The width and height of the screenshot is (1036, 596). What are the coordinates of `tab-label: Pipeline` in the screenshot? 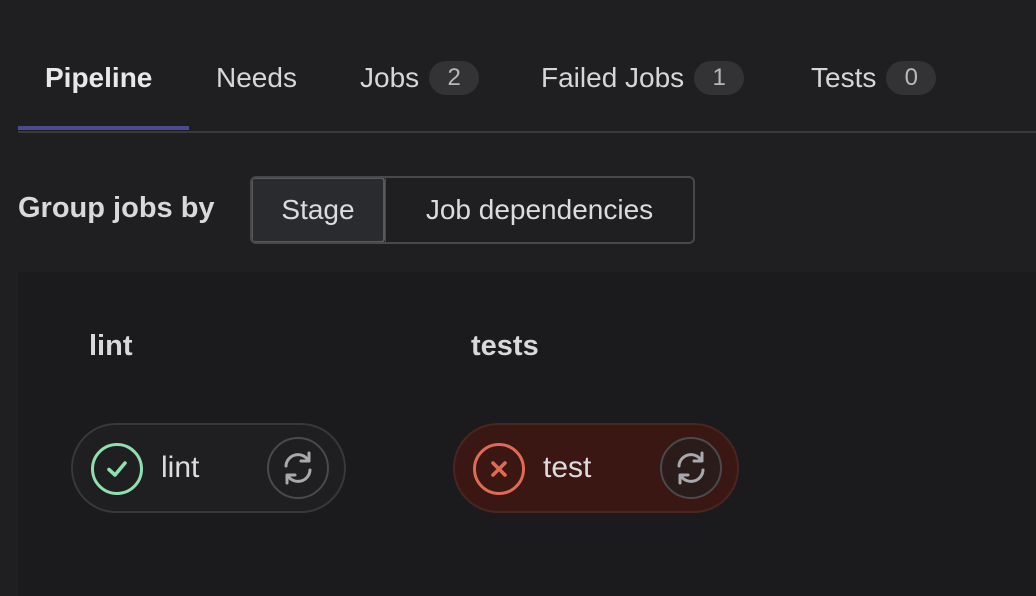 It's located at (99, 77).